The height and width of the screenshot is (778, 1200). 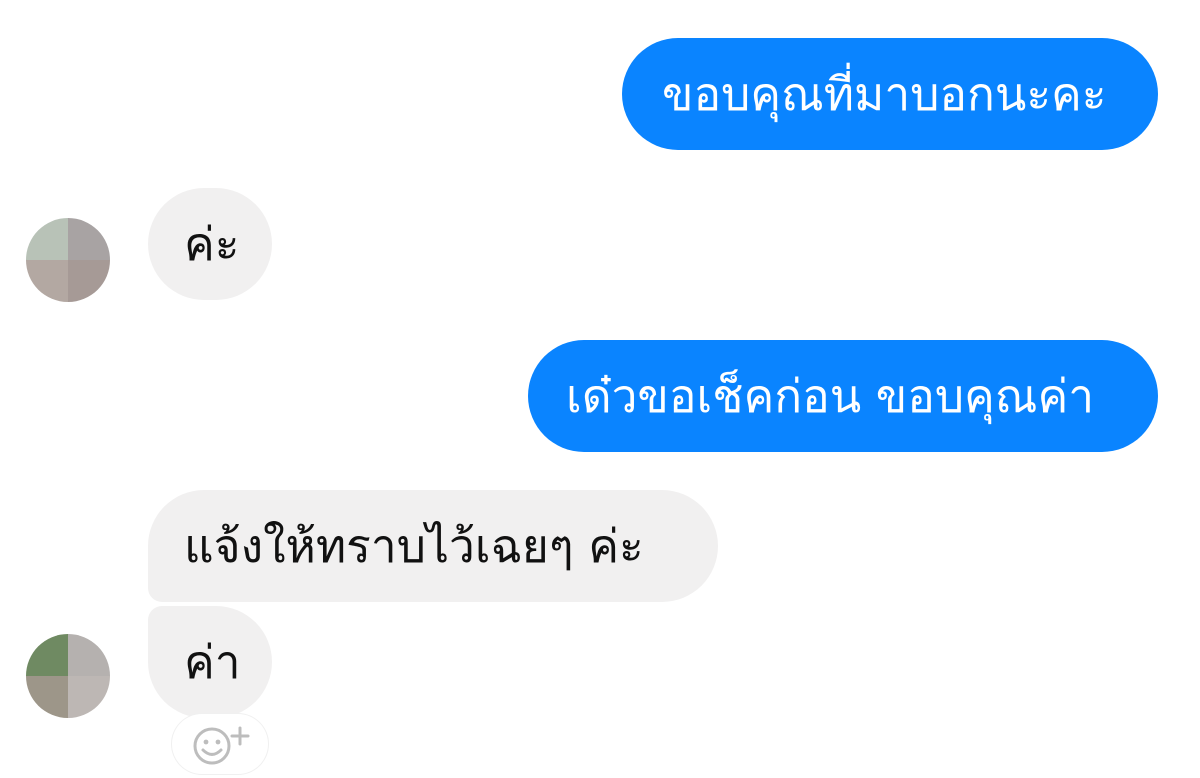 I want to click on message-text: แจ้งให้ทราบไว้เฉยๆ ค่ะ, so click(x=414, y=546).